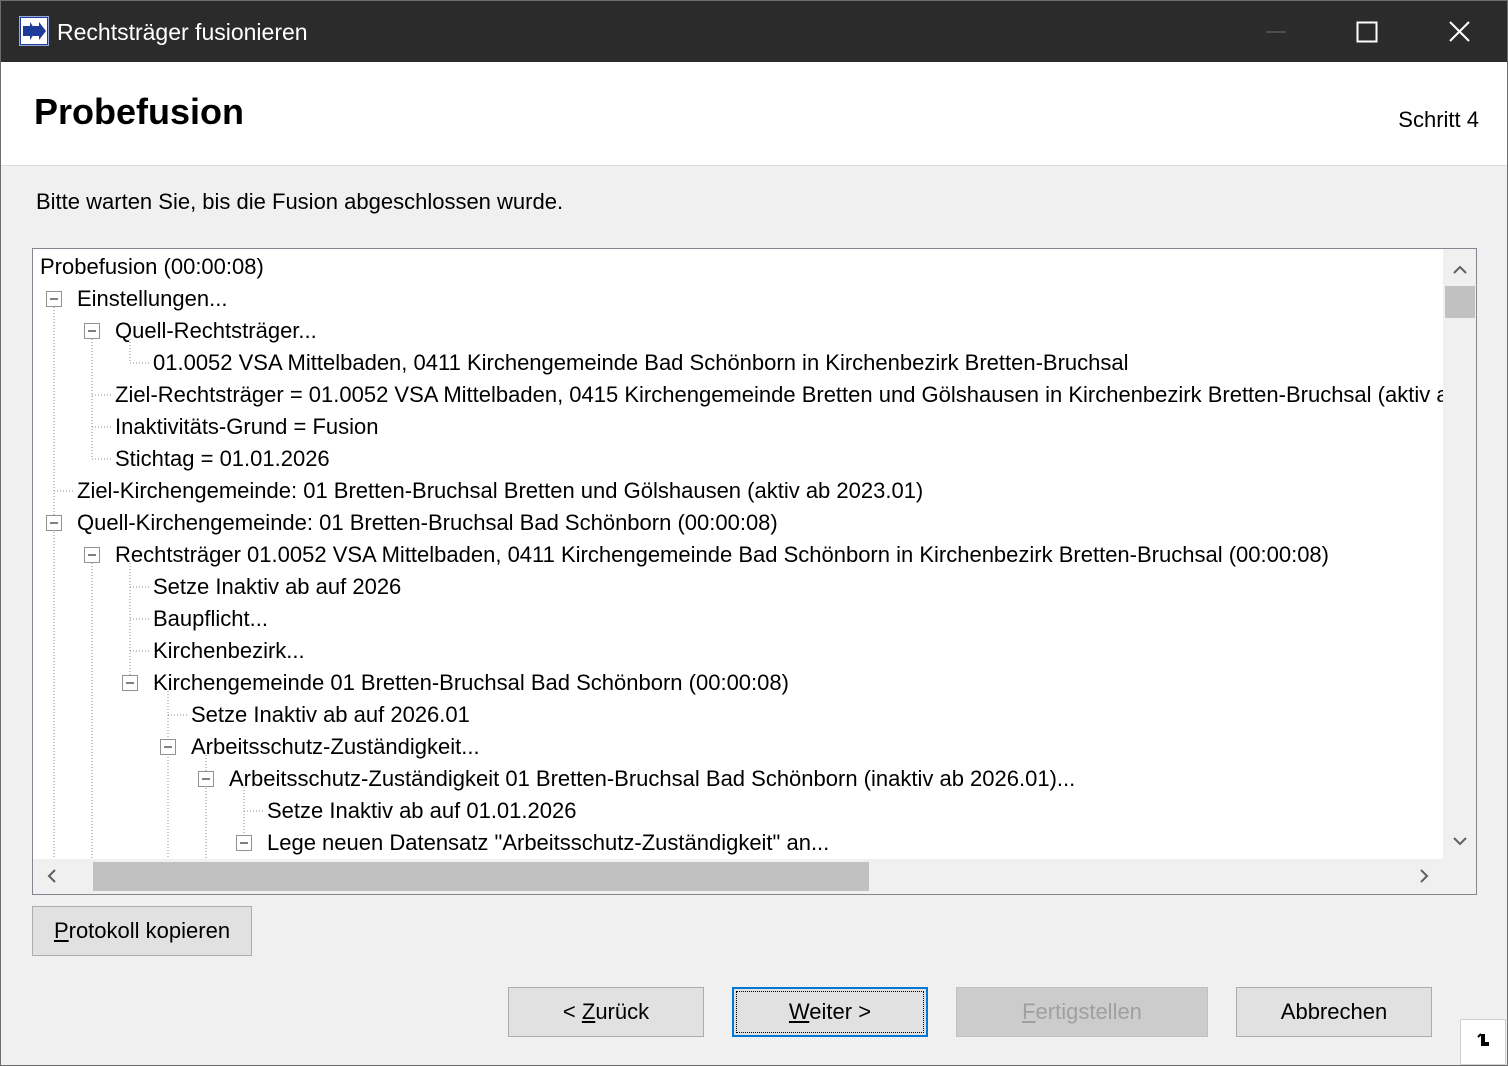  I want to click on maximize-button, so click(1367, 31).